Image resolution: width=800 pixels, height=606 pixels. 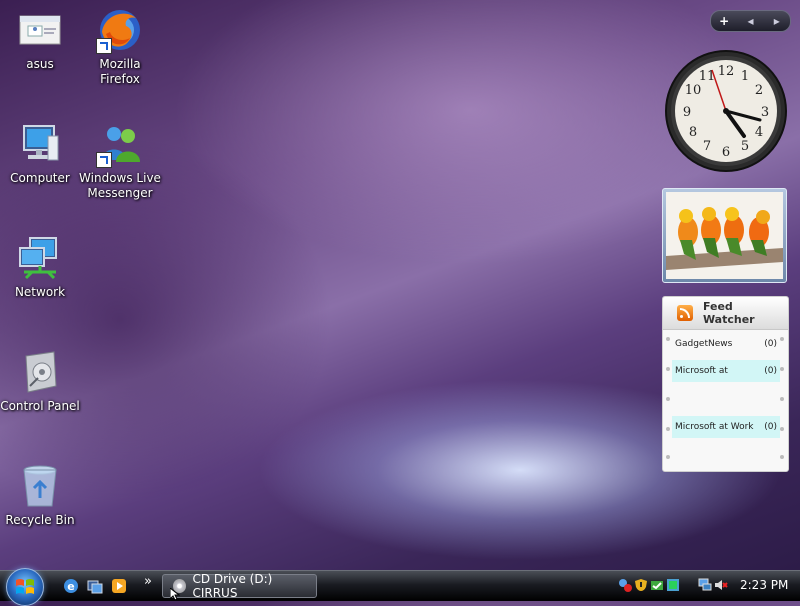 I want to click on svg-text: 4, so click(x=759, y=132).